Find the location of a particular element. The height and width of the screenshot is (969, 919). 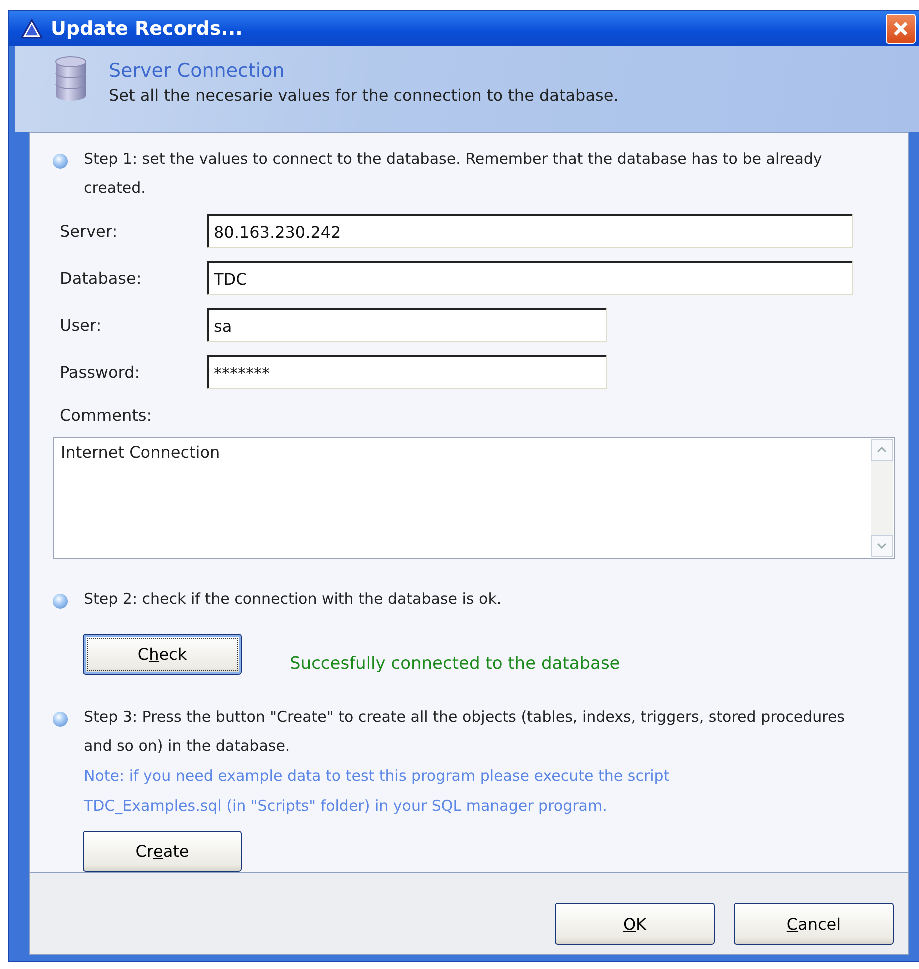

scroll-up-icon is located at coordinates (882, 450).